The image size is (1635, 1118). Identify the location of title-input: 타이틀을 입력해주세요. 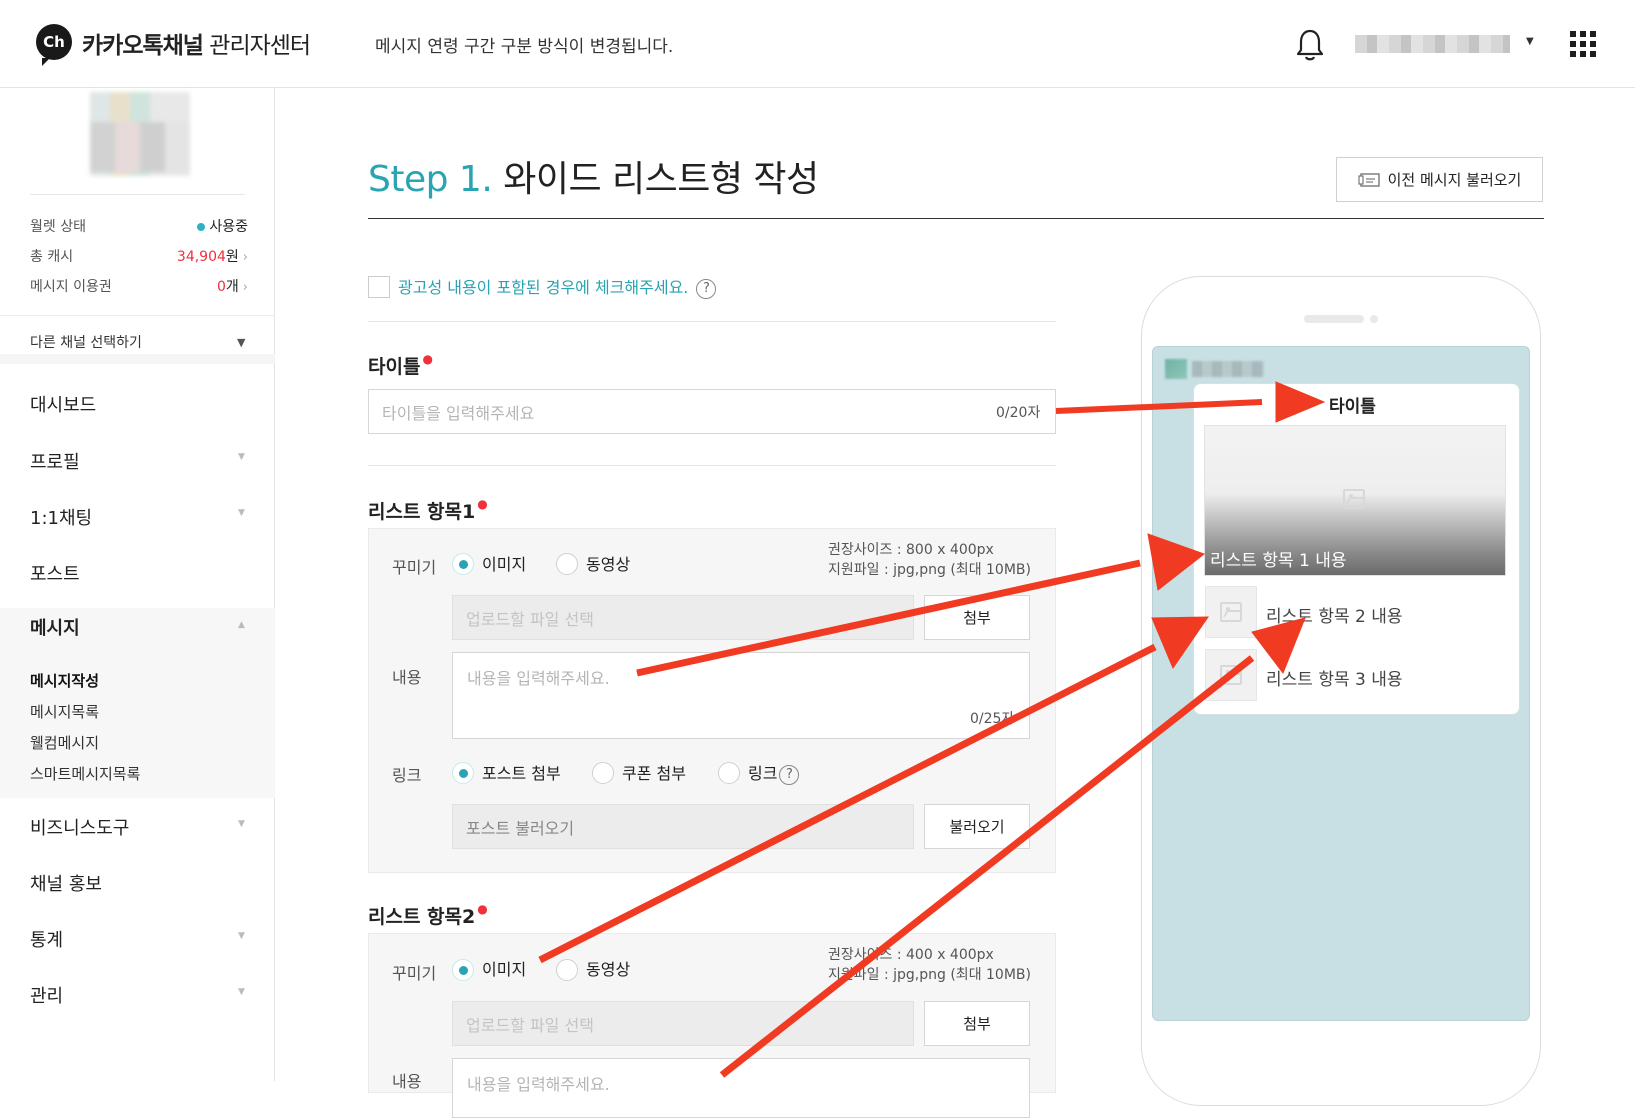
(712, 411).